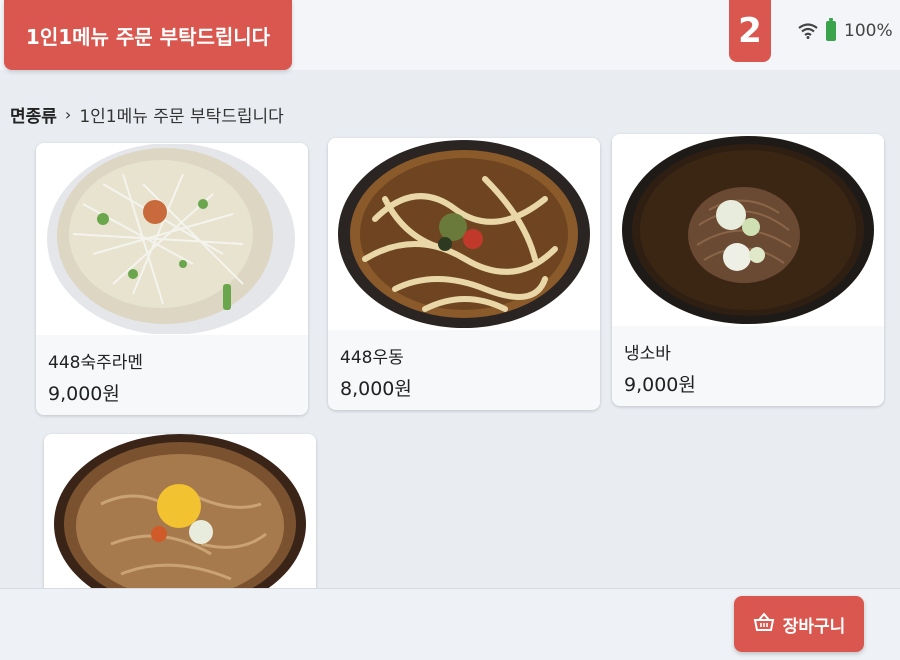  What do you see at coordinates (376, 389) in the screenshot?
I see `menu-item-price: 8,000원` at bounding box center [376, 389].